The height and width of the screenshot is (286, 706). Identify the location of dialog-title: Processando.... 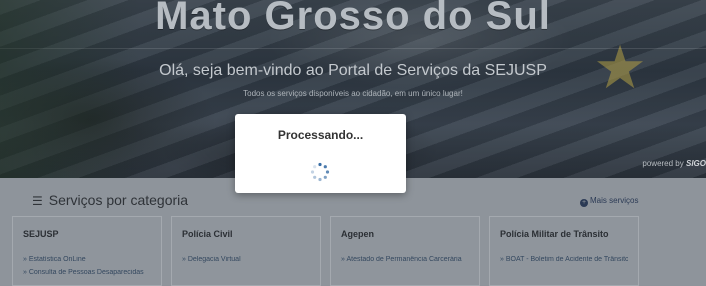
(320, 135).